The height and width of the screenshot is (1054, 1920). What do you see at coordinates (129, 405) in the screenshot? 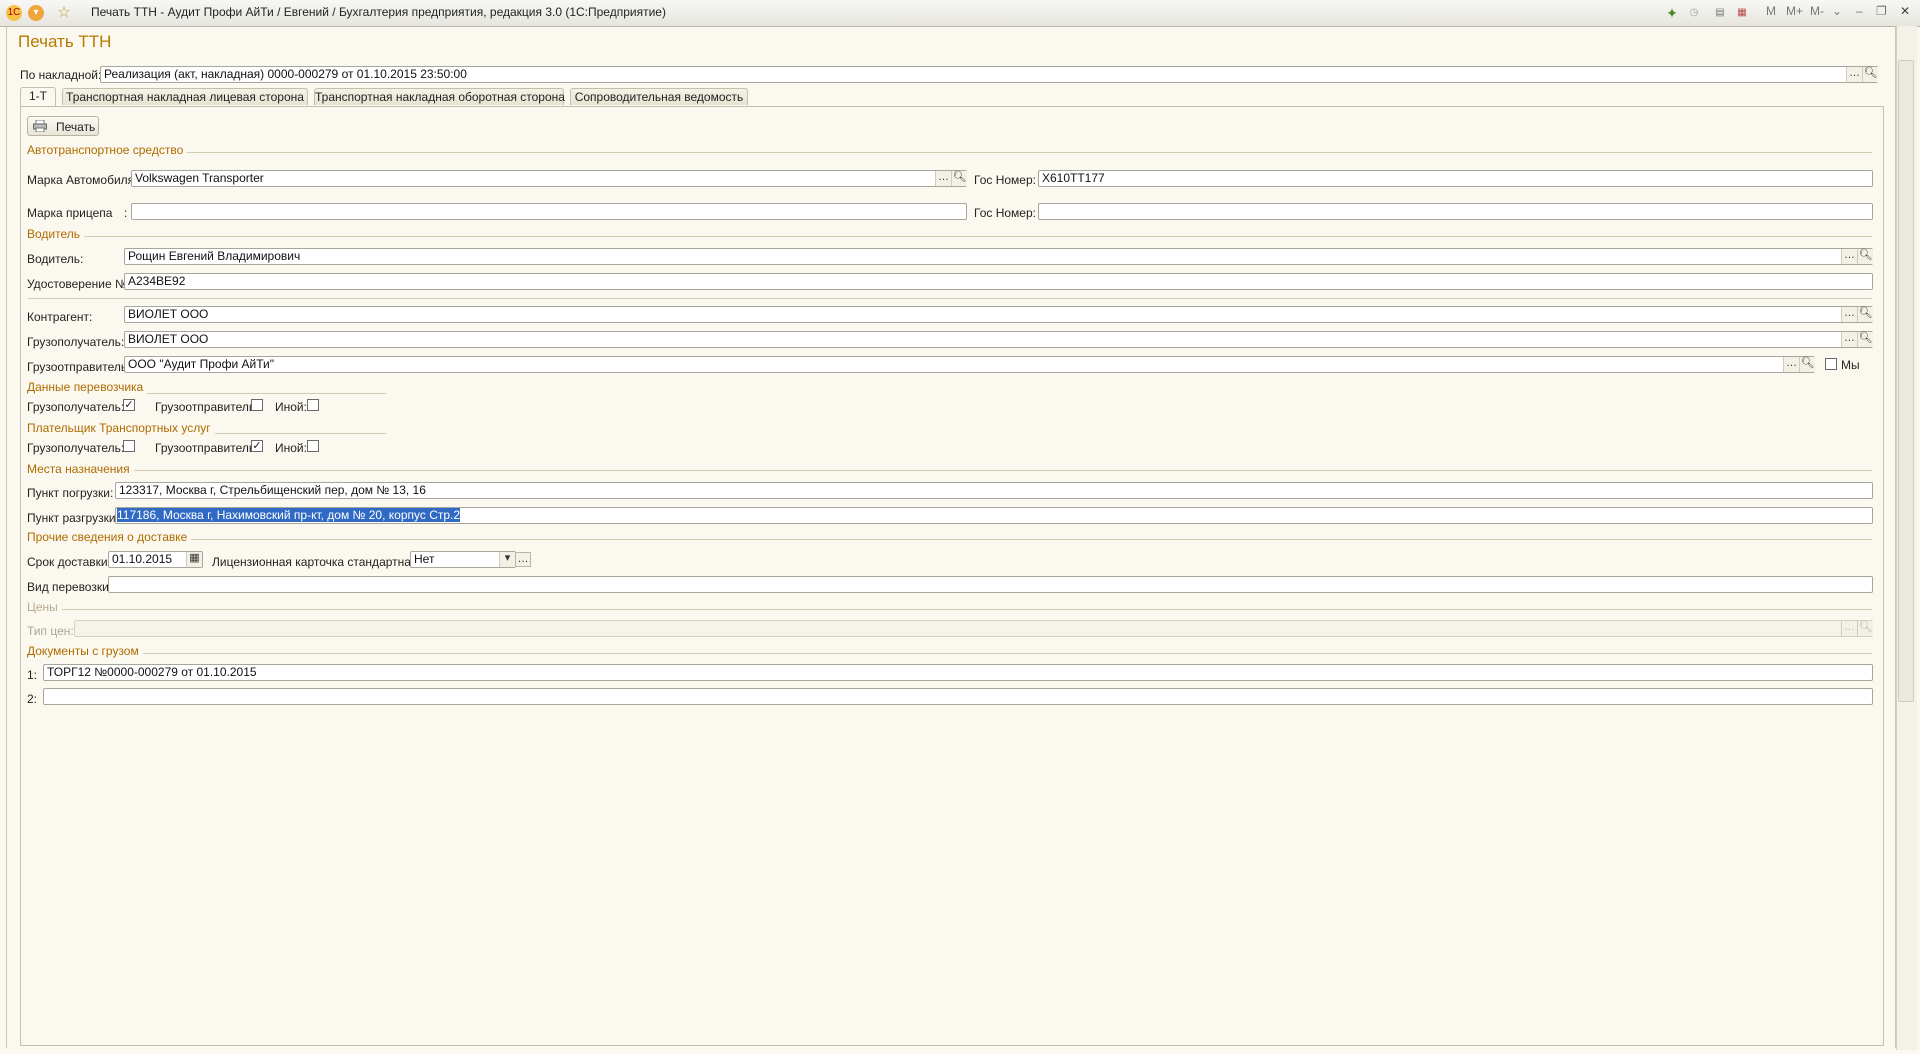
I see `carrier-consignee-checkbox: ✓` at bounding box center [129, 405].